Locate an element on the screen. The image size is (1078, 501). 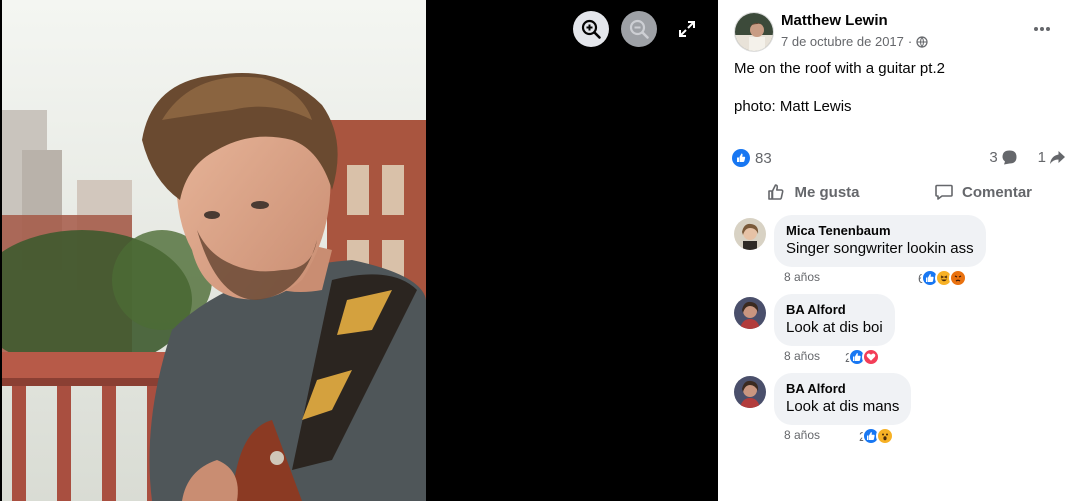
zoom-in-icon is located at coordinates (591, 29).